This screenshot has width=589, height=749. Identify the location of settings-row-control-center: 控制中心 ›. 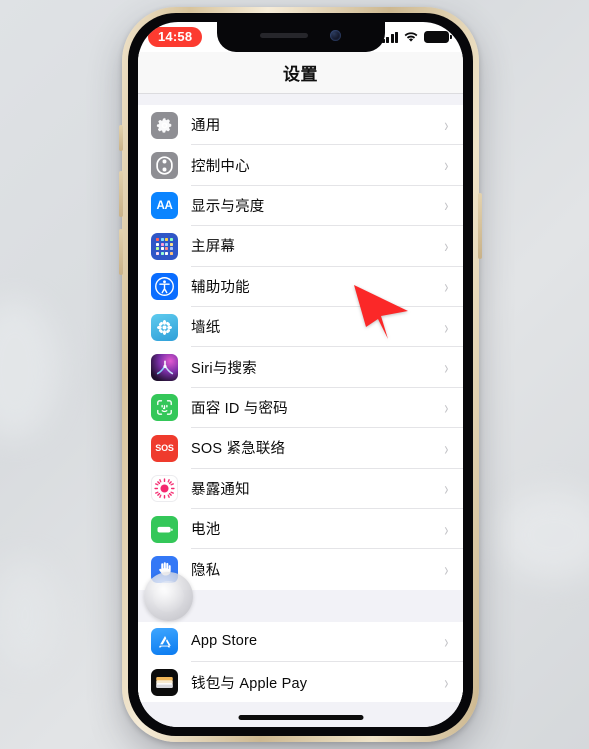
(300, 165).